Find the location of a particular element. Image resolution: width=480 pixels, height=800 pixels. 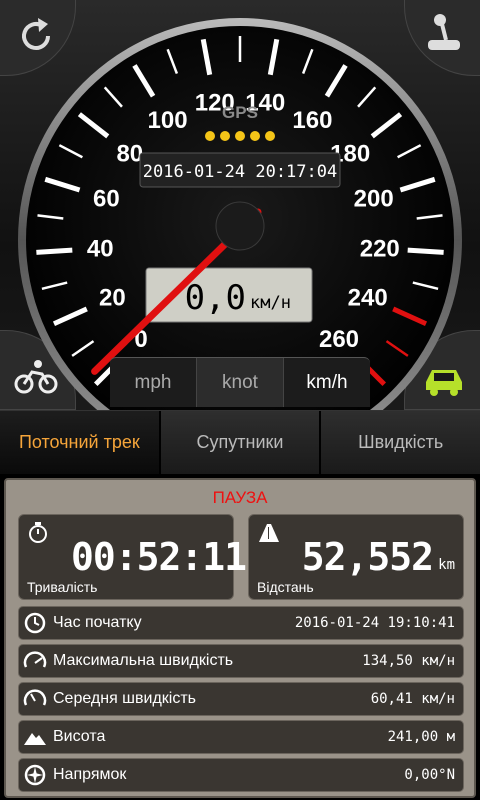

car-mode-button is located at coordinates (444, 378).